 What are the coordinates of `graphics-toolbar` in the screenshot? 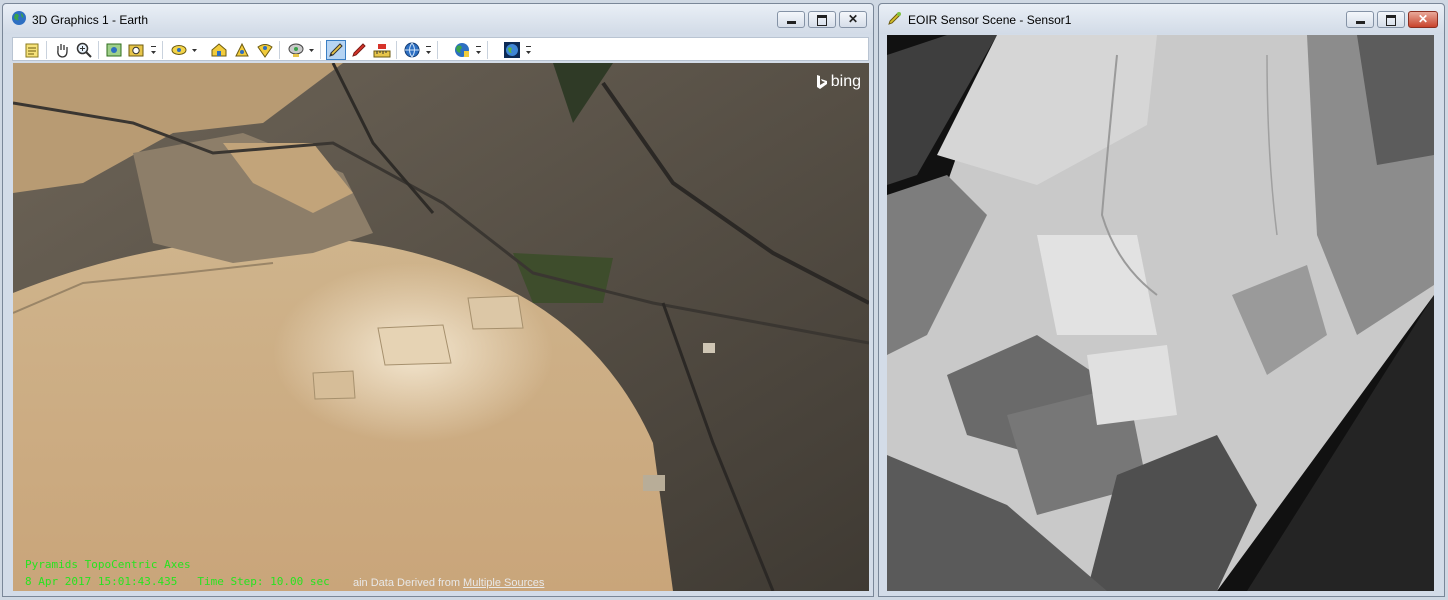 It's located at (440, 49).